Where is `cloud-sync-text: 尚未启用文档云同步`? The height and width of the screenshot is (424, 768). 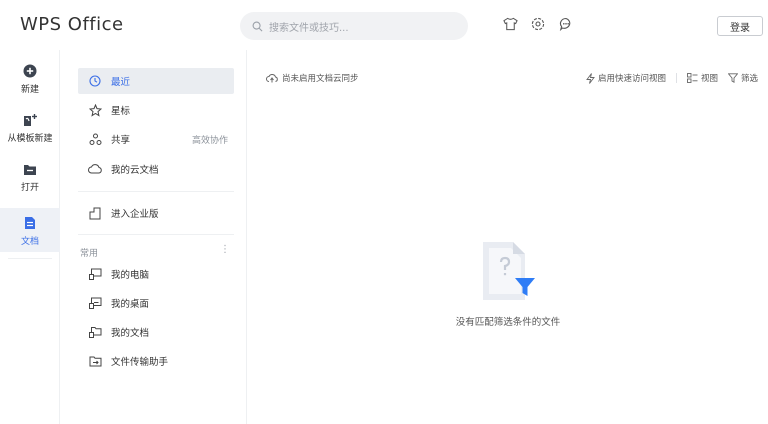 cloud-sync-text: 尚未启用文档云同步 is located at coordinates (320, 79).